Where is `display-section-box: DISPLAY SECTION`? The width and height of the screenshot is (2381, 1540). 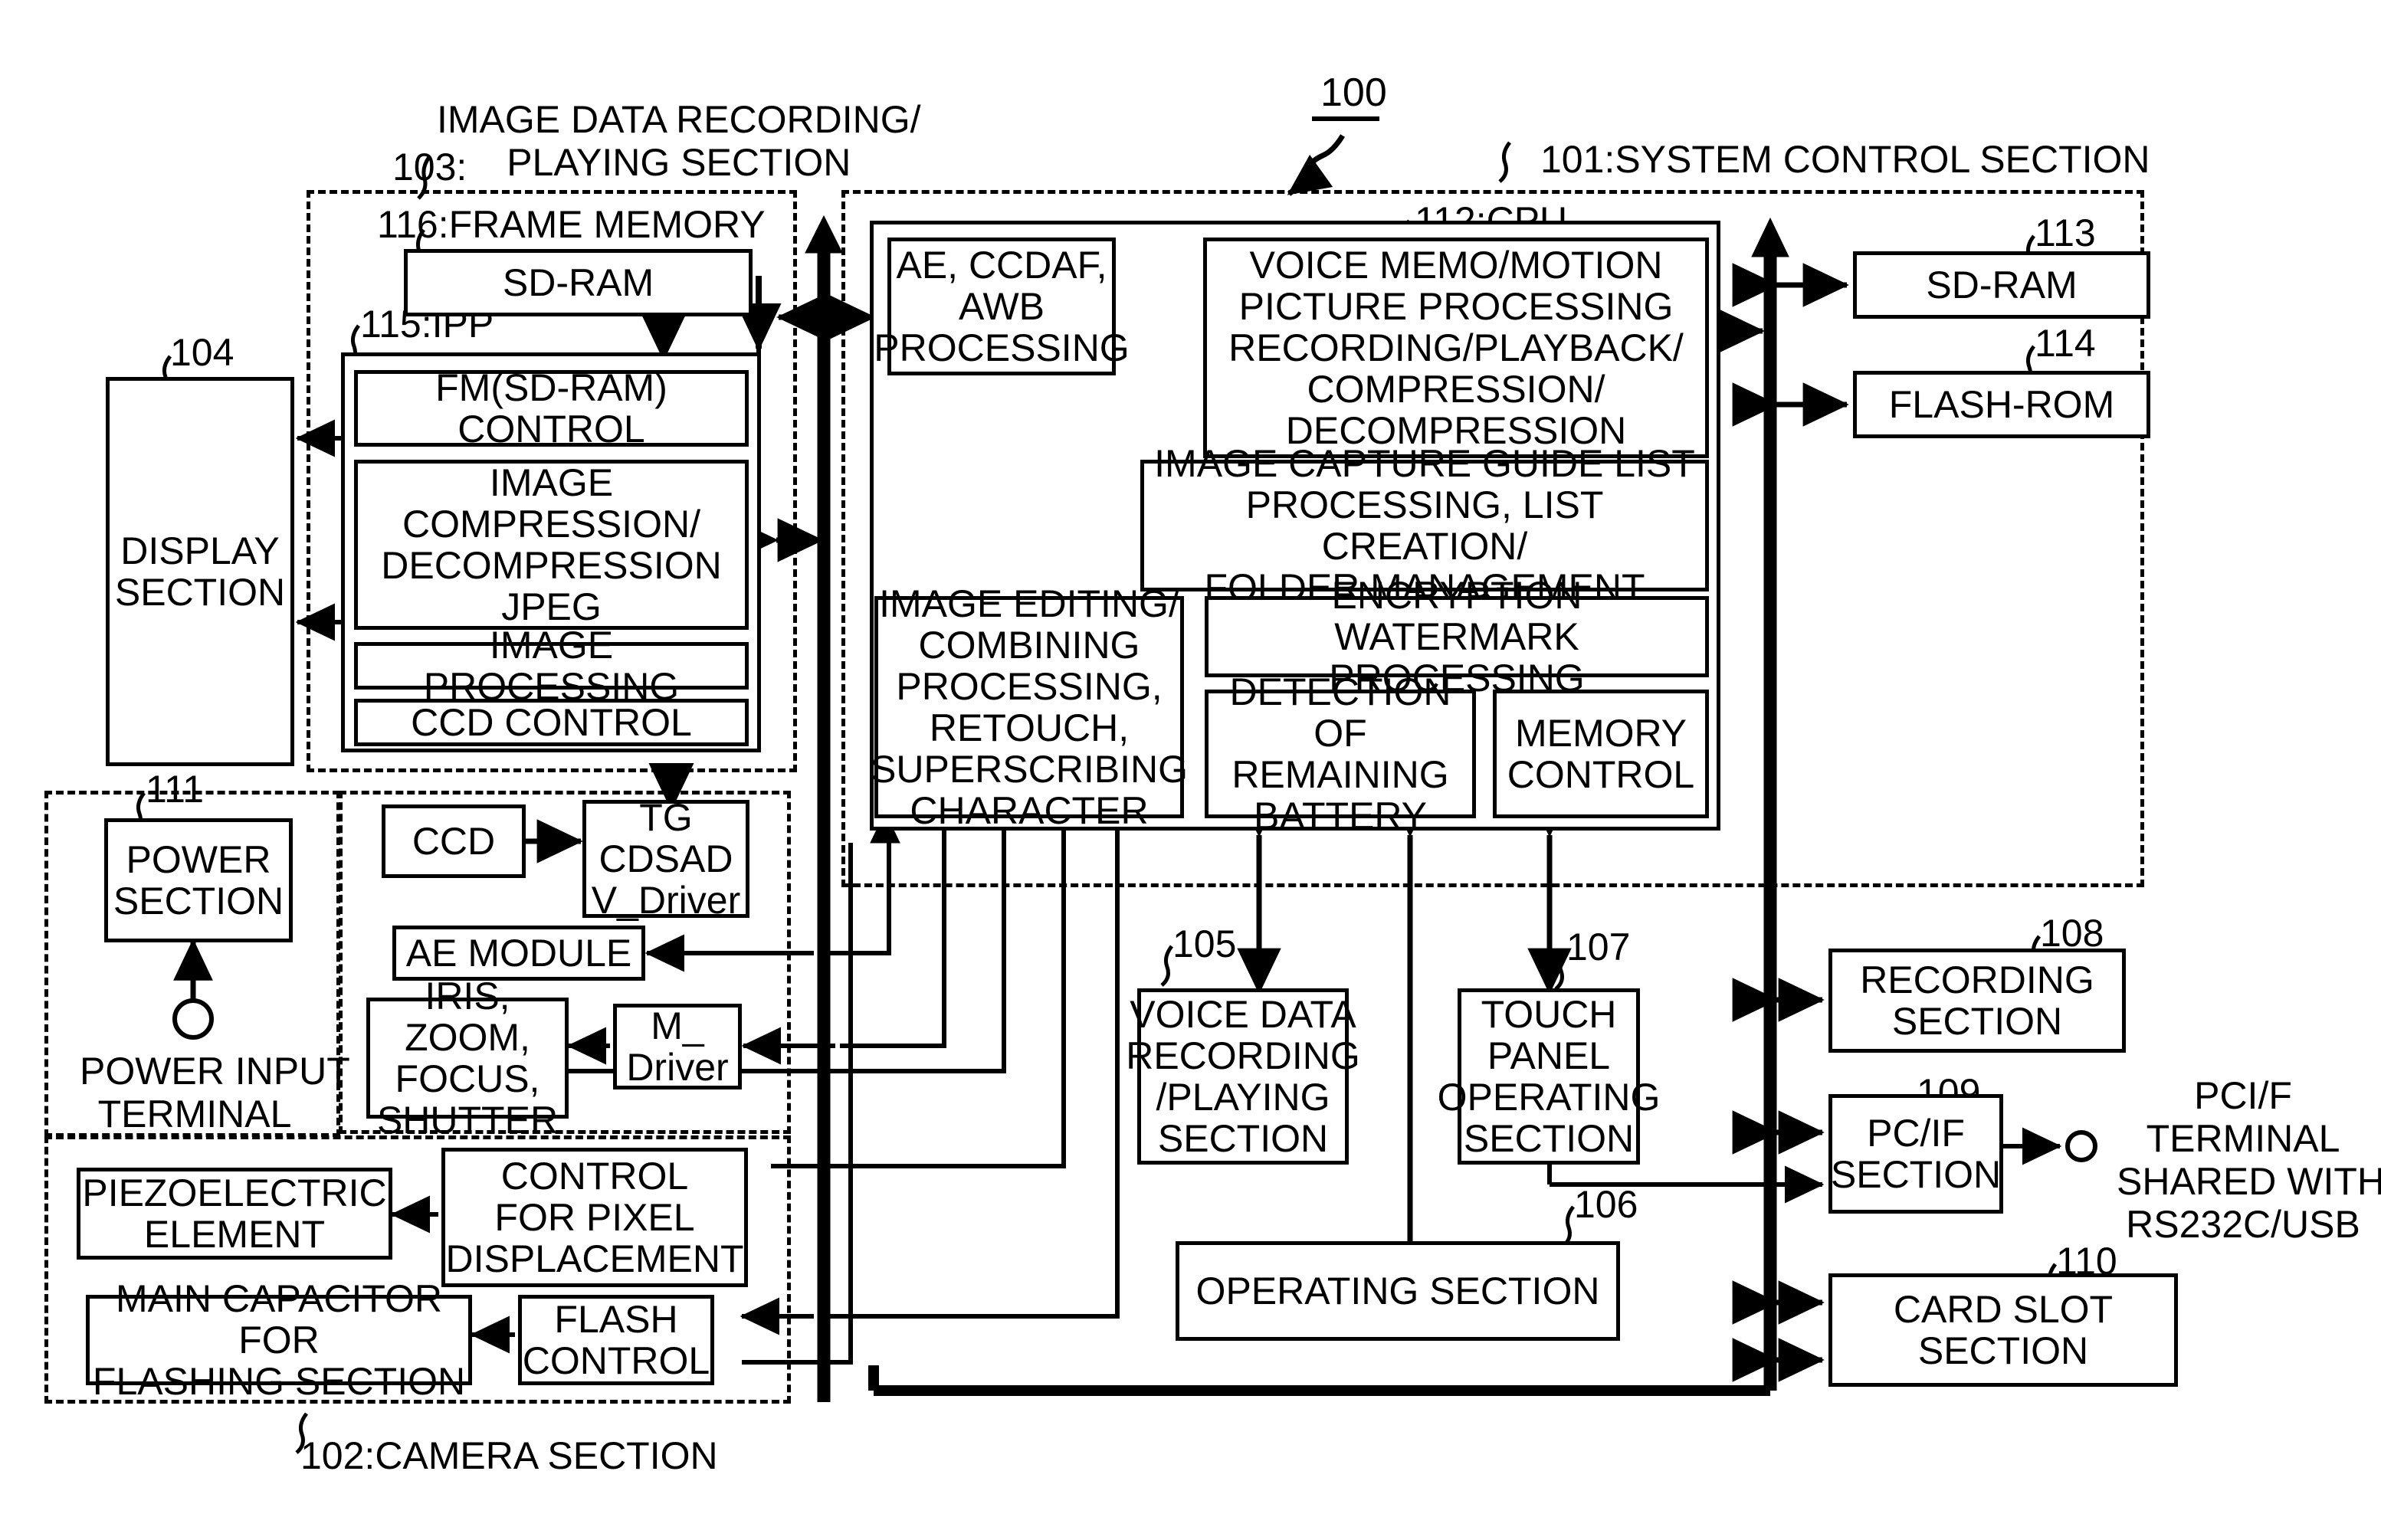 display-section-box: DISPLAY SECTION is located at coordinates (200, 571).